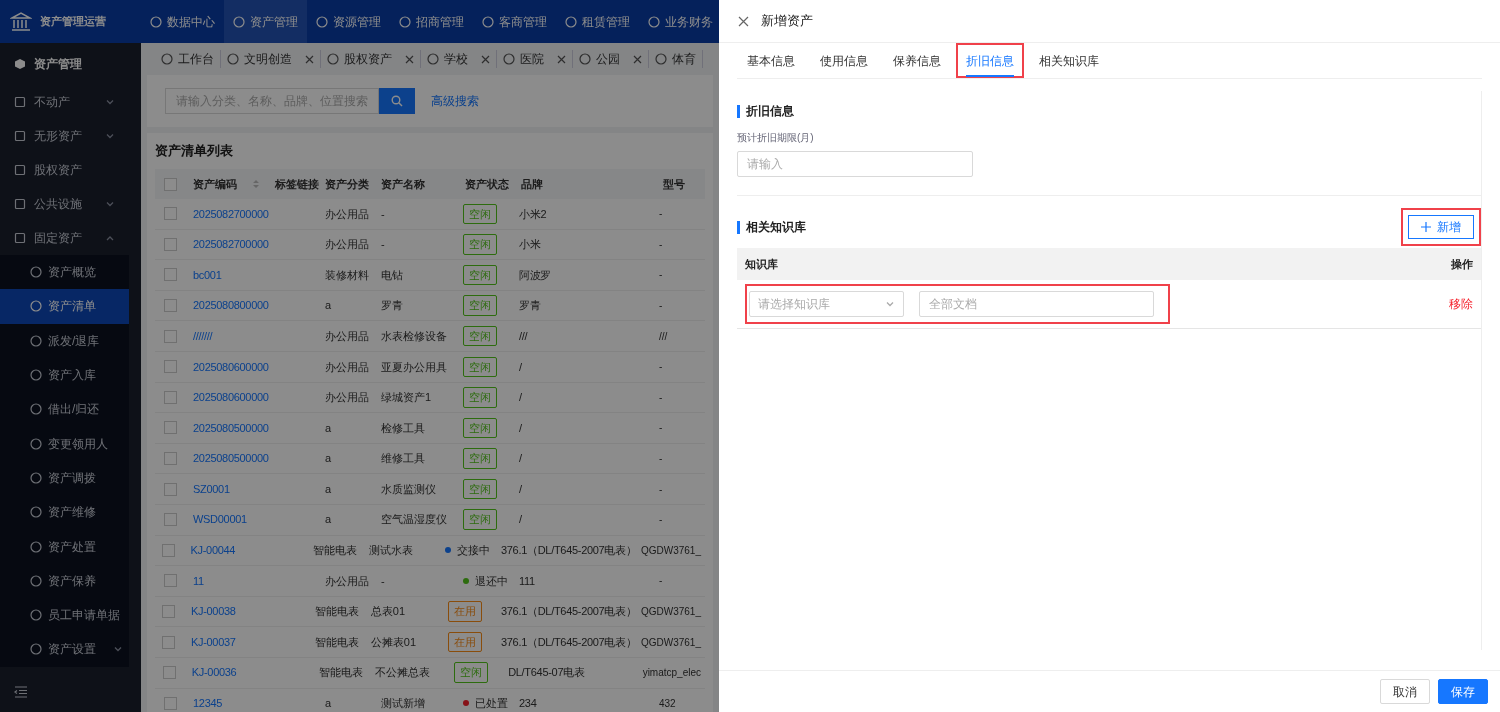  What do you see at coordinates (680, 21) in the screenshot?
I see `nav-item: 业务财务` at bounding box center [680, 21].